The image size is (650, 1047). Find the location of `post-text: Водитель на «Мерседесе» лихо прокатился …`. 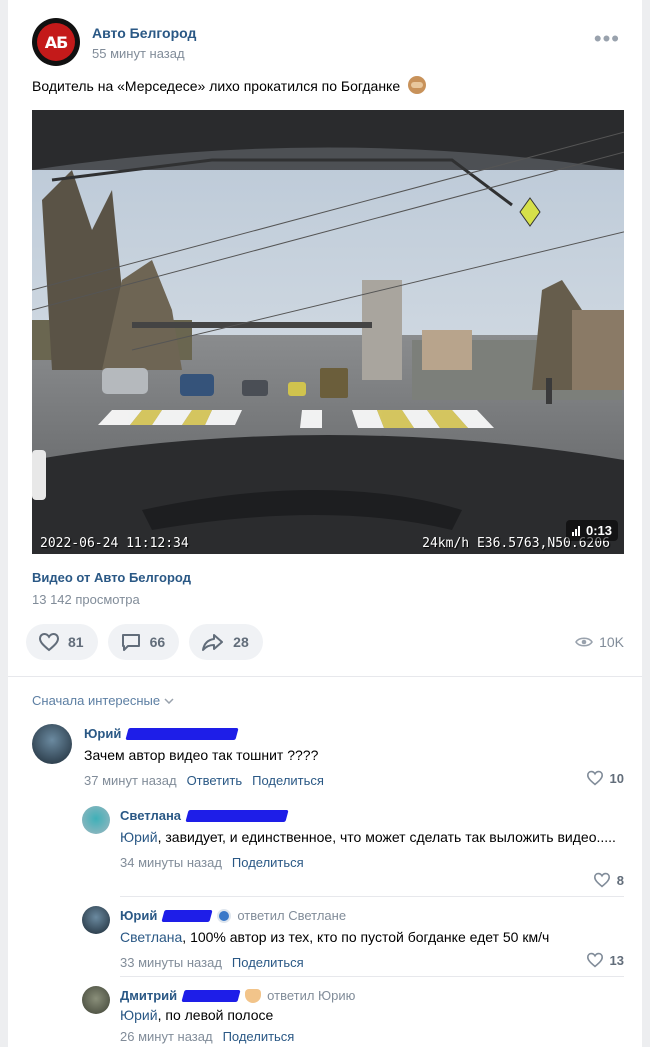

post-text: Водитель на «Мерседесе» лихо прокатился … is located at coordinates (229, 86).